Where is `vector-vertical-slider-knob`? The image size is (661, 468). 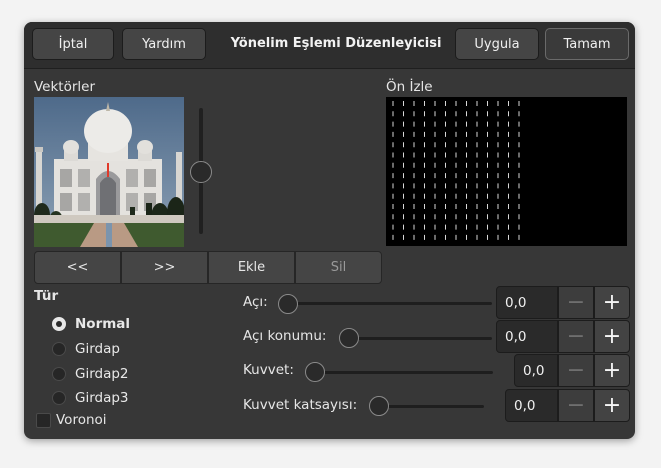 vector-vertical-slider-knob is located at coordinates (201, 172).